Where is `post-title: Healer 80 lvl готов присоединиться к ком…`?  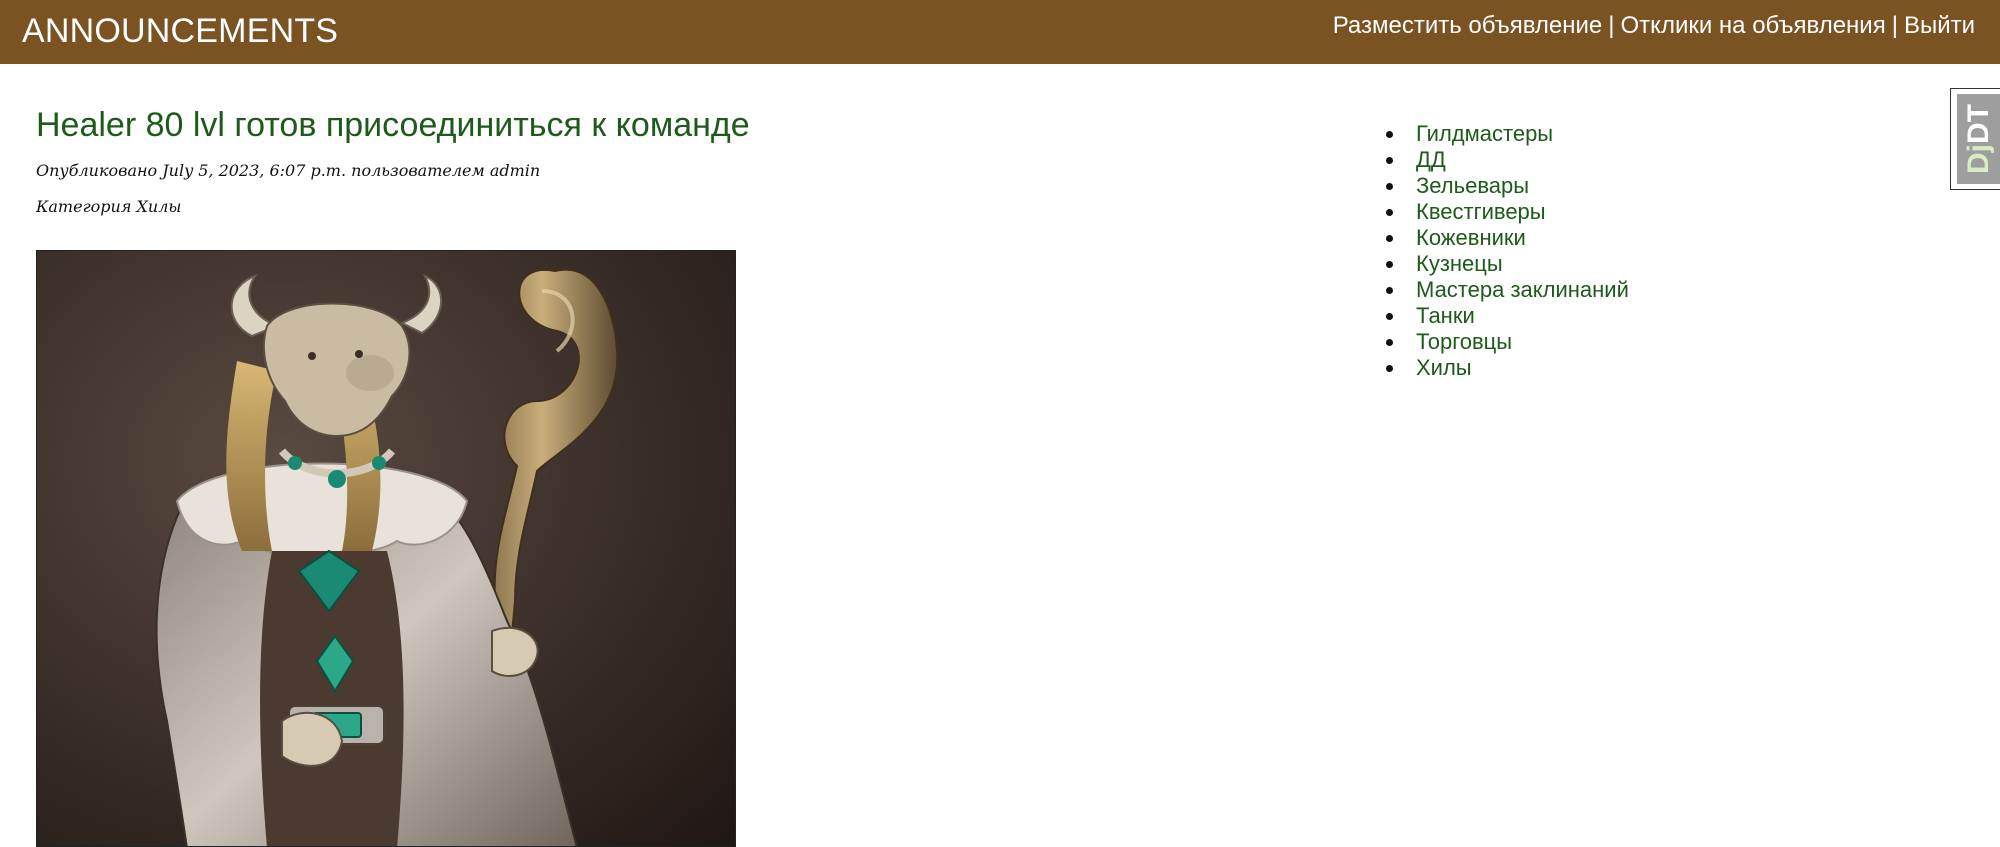 post-title: Healer 80 lvl готов присоединиться к ком… is located at coordinates (393, 125).